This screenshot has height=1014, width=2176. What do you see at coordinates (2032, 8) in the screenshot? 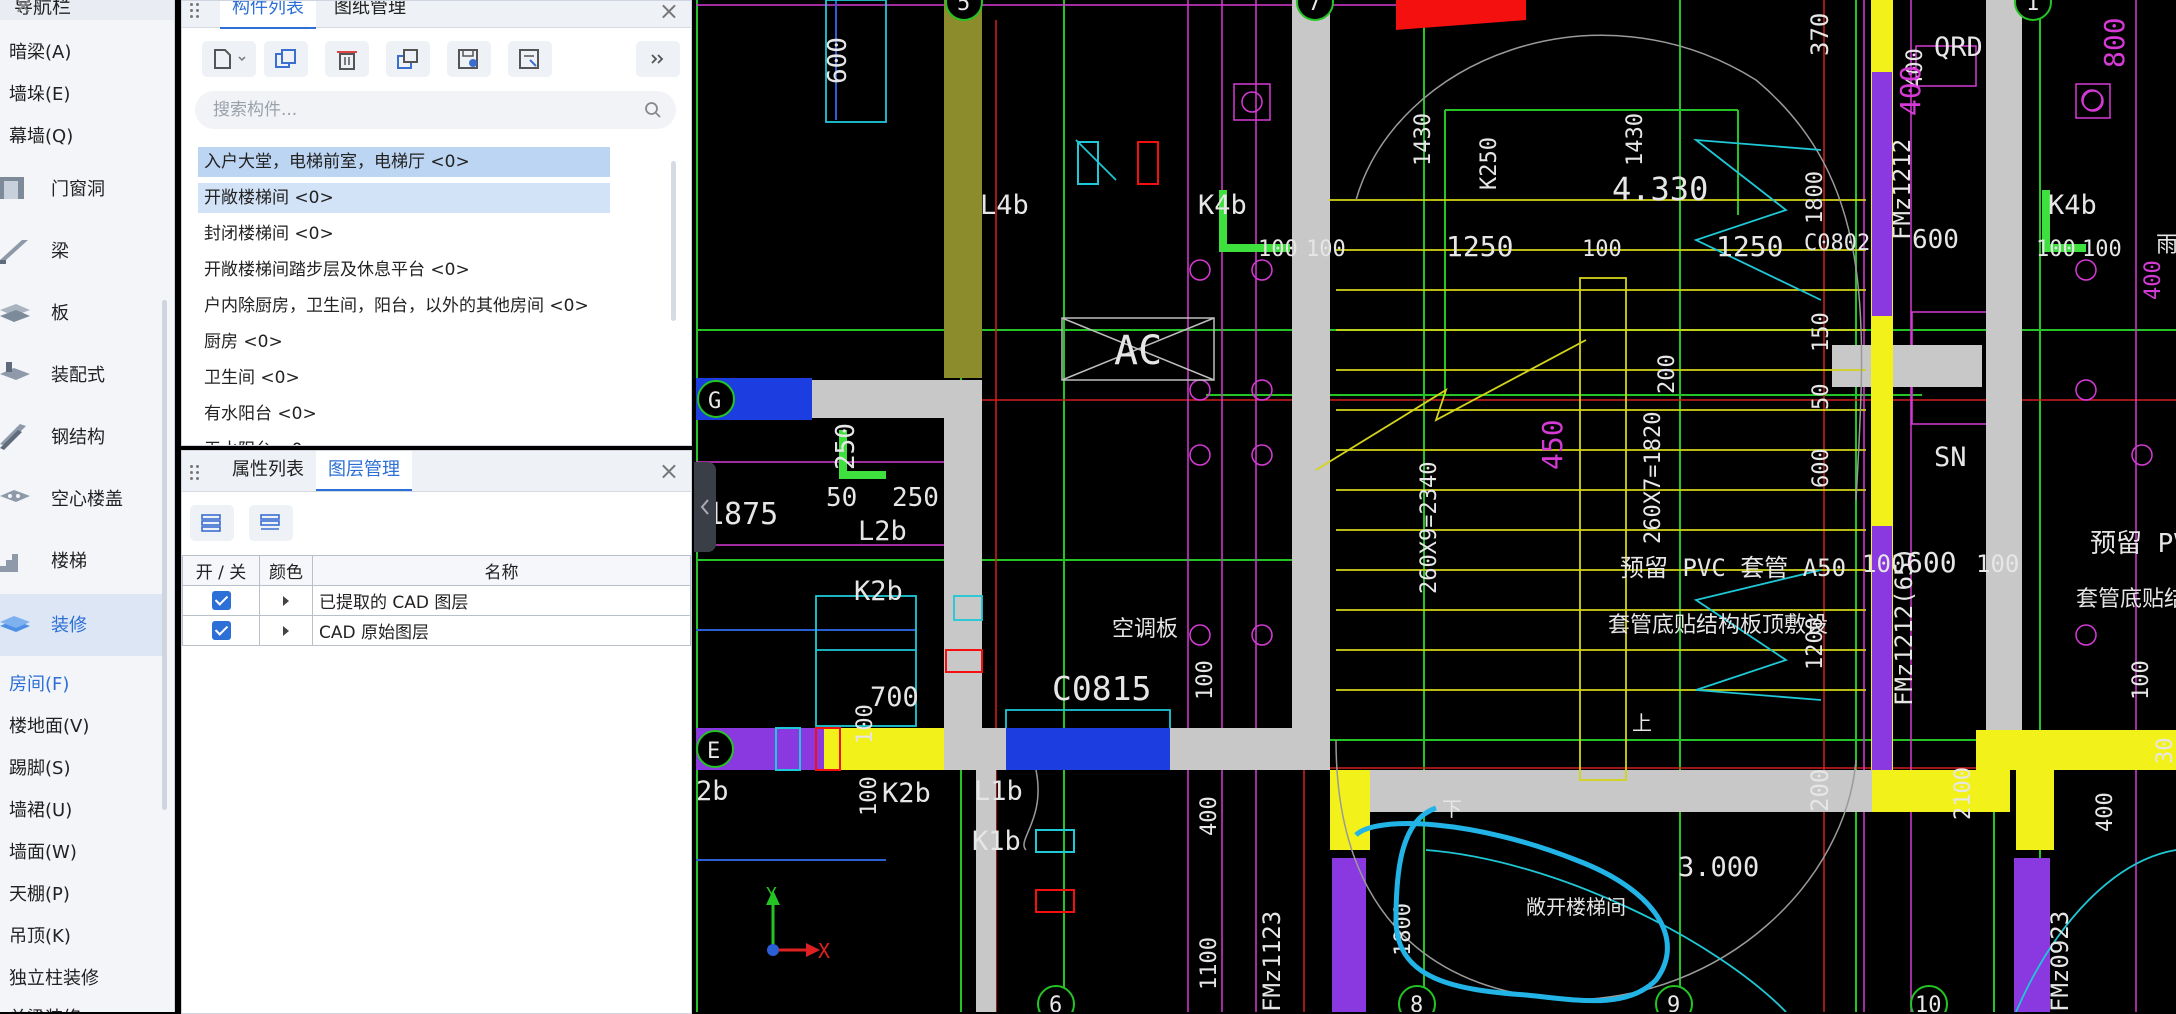
I see `axis-bubble-label: 1` at bounding box center [2032, 8].